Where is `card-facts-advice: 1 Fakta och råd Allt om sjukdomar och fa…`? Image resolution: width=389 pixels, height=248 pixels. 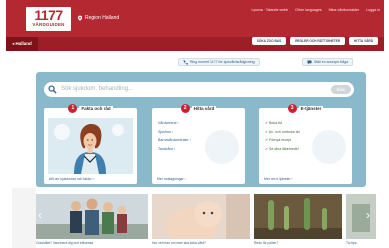 card-facts-advice: 1 Fakta och råd Allt om sjukdomar och fa… is located at coordinates (90, 144).